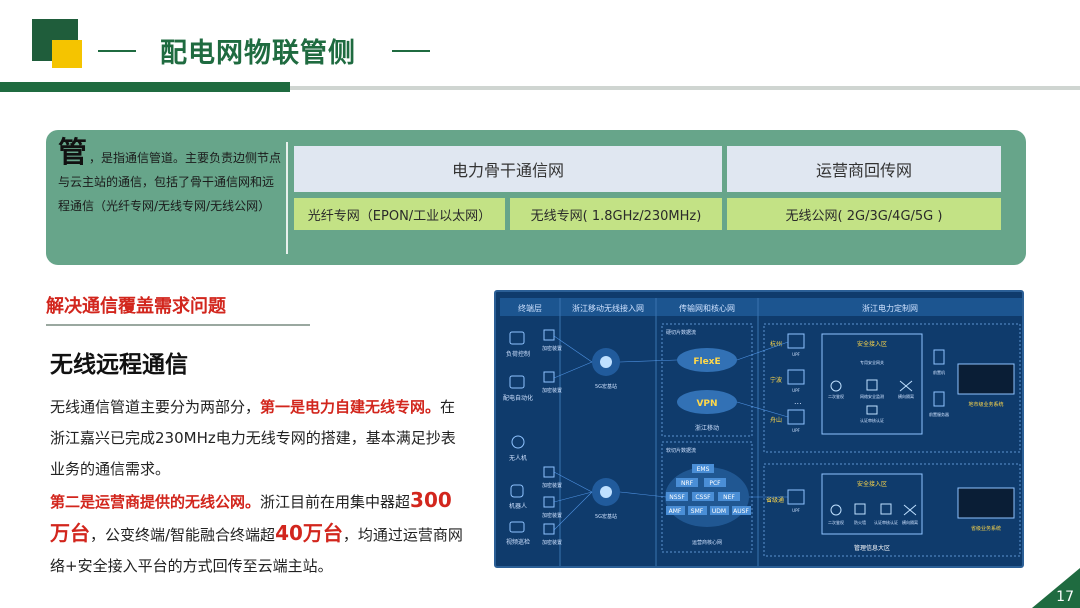 This screenshot has height=608, width=1080. Describe the element at coordinates (518, 448) in the screenshot. I see `terminal-drone: 无人机` at that location.